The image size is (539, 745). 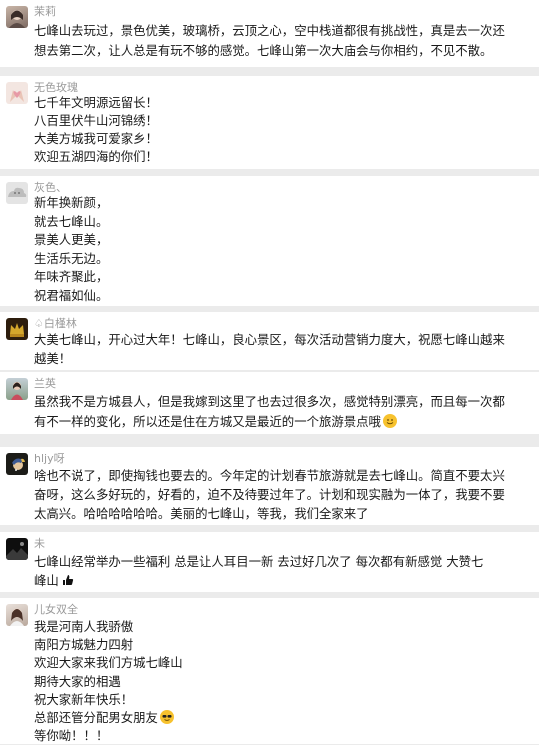 What do you see at coordinates (50, 188) in the screenshot?
I see `comment-username: 灰色、` at bounding box center [50, 188].